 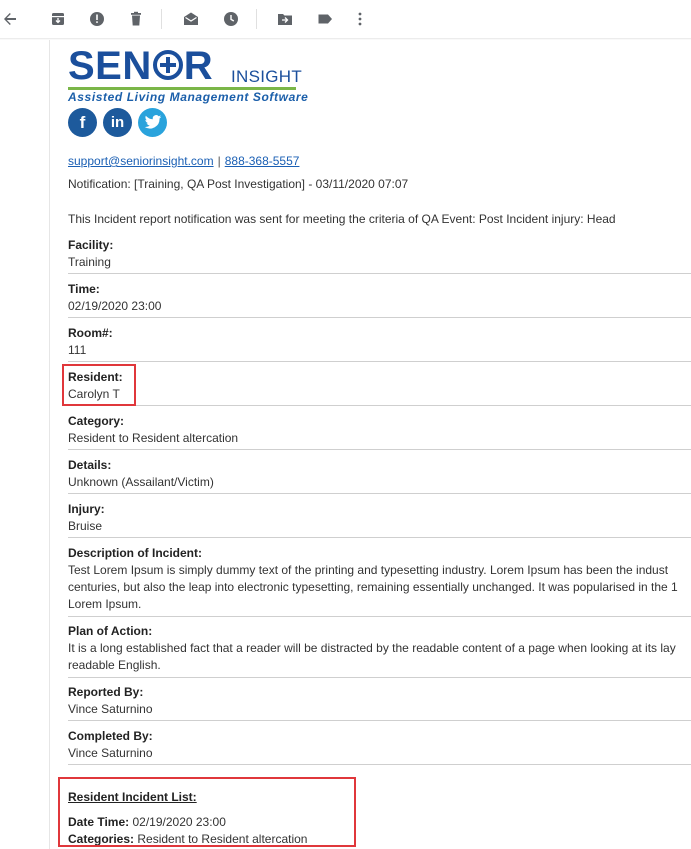 What do you see at coordinates (106, 692) in the screenshot?
I see `field-label: Reported By:` at bounding box center [106, 692].